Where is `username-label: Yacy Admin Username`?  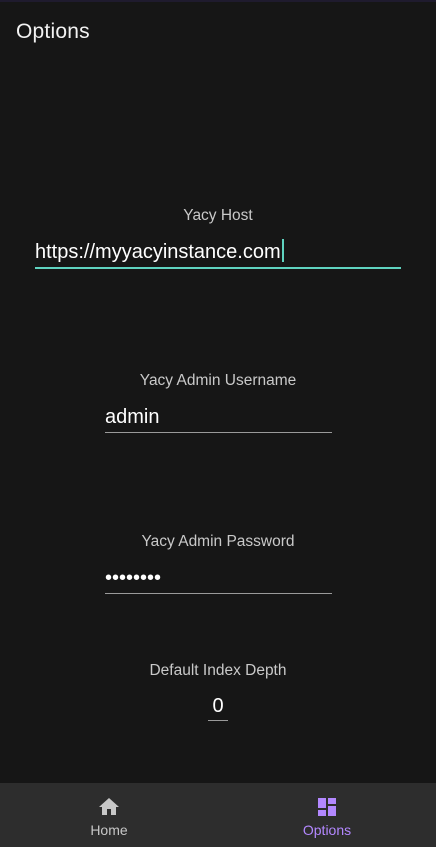
username-label: Yacy Admin Username is located at coordinates (218, 380).